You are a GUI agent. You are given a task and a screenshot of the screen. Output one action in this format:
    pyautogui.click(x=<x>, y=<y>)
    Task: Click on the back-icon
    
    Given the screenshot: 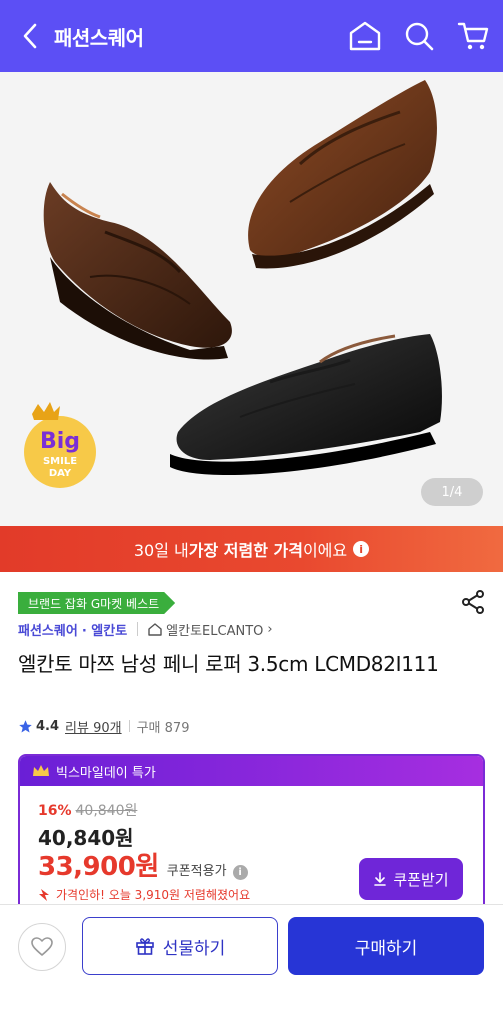 What is the action you would take?
    pyautogui.click(x=30, y=36)
    